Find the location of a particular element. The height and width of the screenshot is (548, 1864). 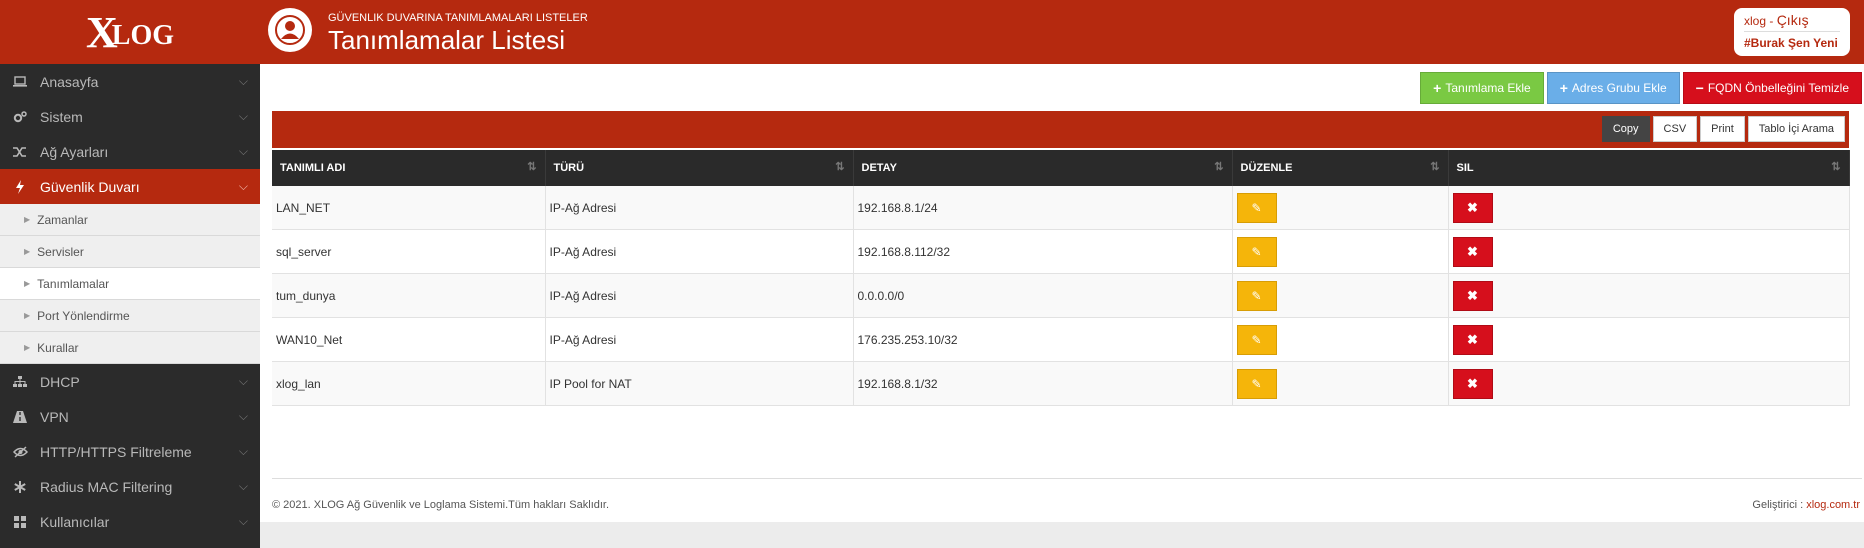

sidebar-subitem-label: Servisler is located at coordinates (60, 251).